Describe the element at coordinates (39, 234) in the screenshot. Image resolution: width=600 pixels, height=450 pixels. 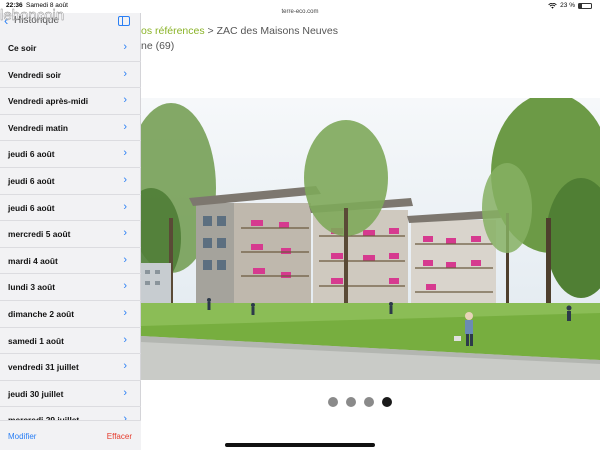
I see `history-item-label: mercredi 5 août` at that location.